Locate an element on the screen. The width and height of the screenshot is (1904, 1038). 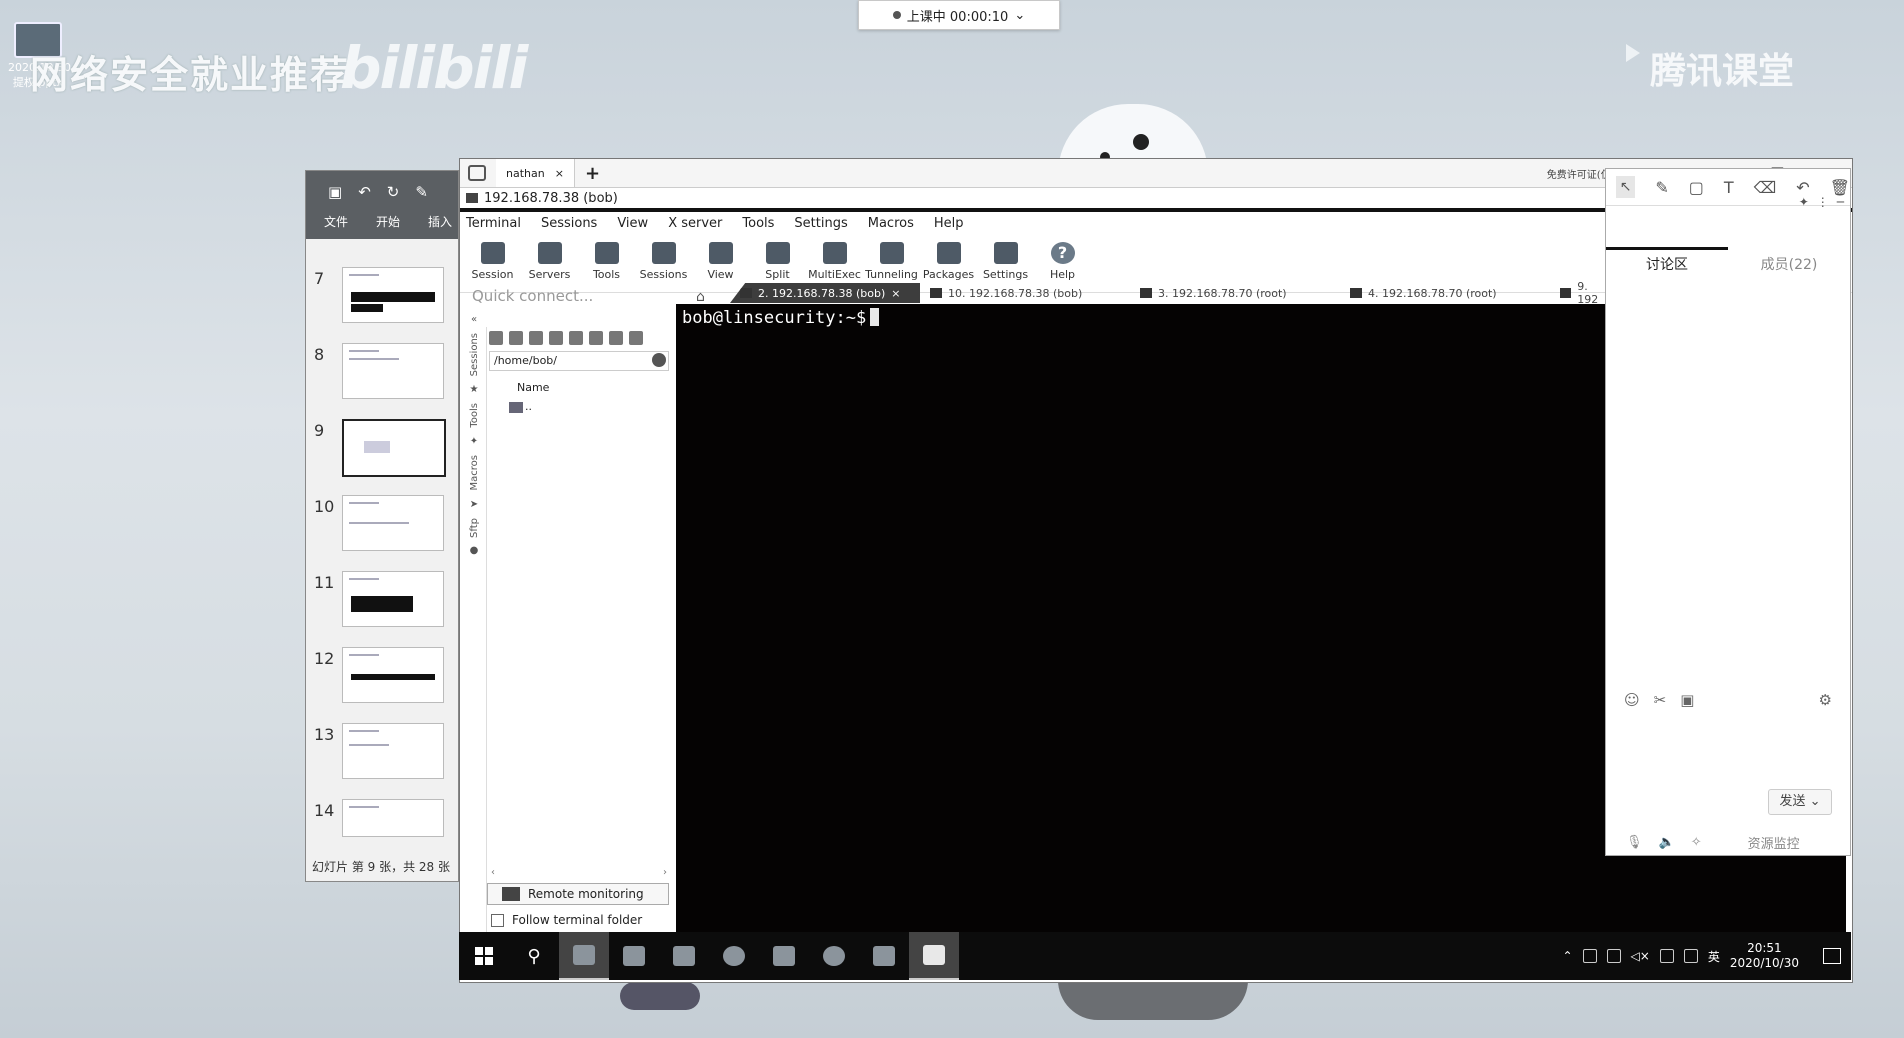
menu-settings: Settings is located at coordinates (820, 226).